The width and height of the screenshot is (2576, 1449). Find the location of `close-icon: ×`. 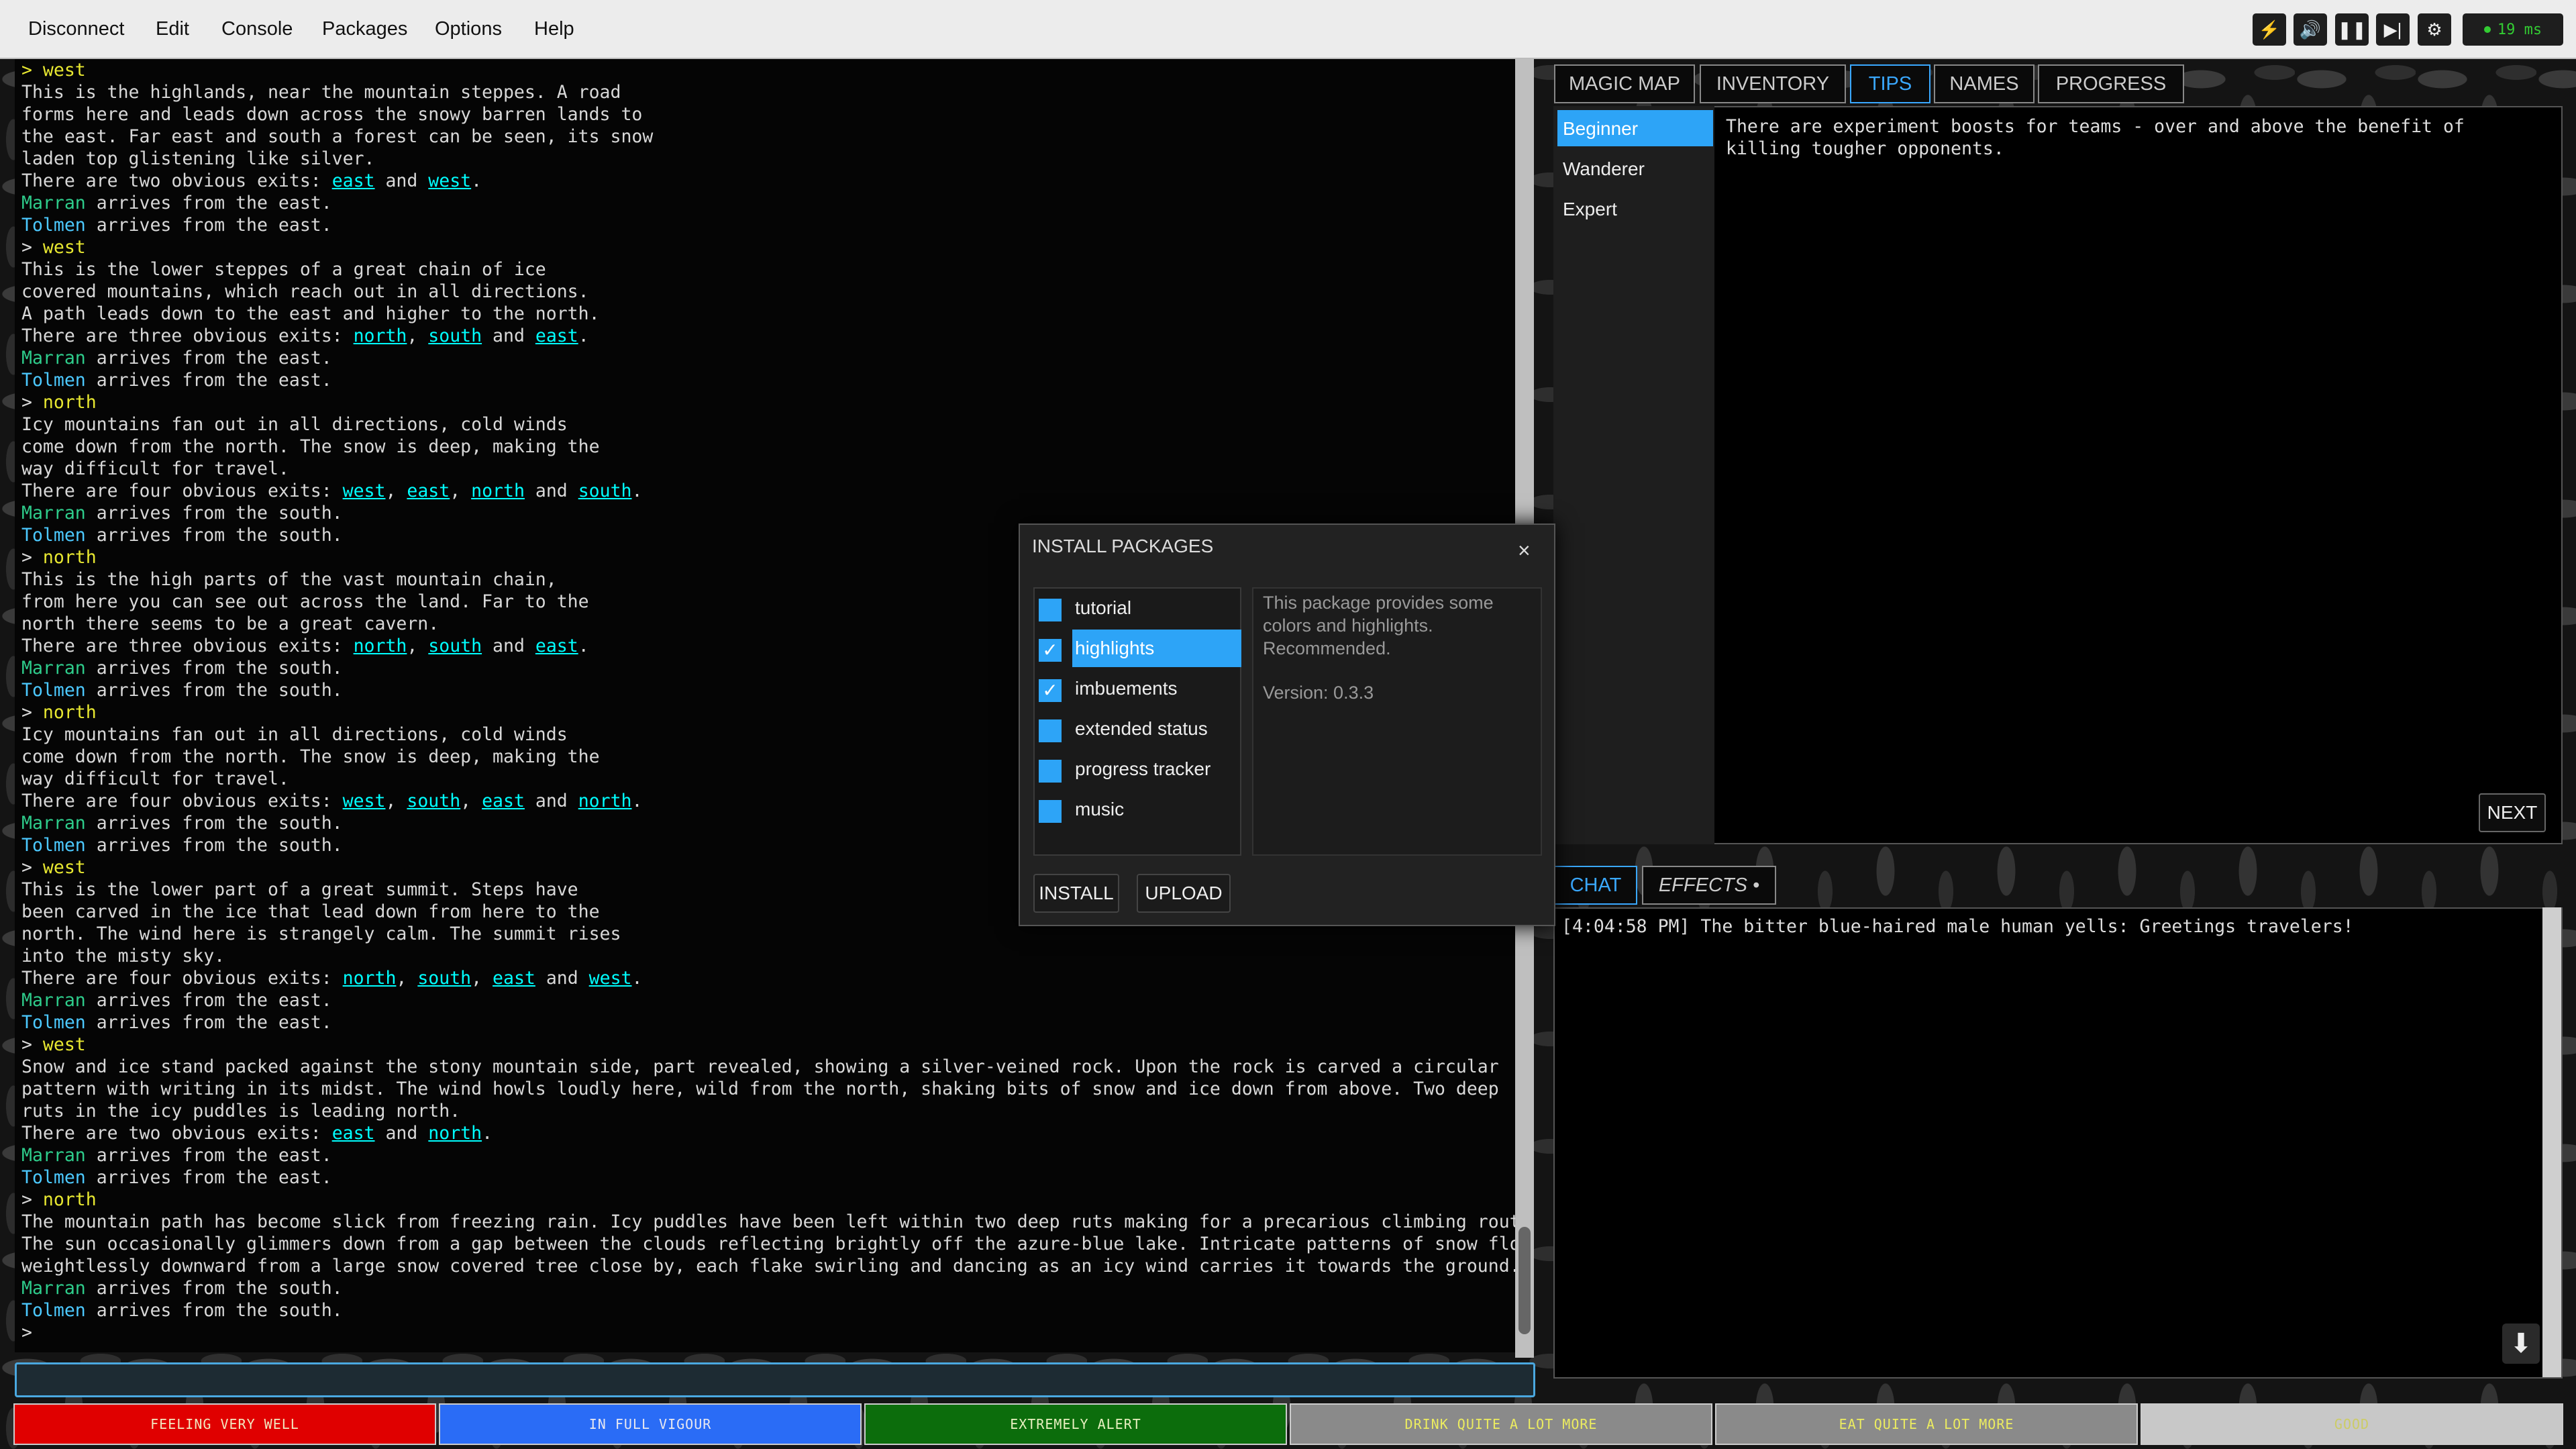

close-icon: × is located at coordinates (1524, 550).